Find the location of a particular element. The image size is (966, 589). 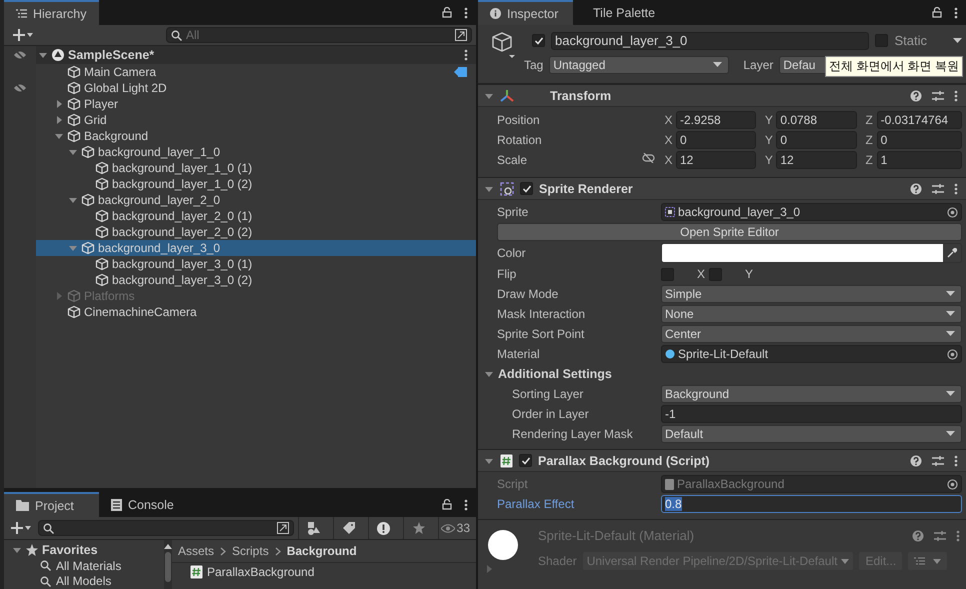

dropdown: Center is located at coordinates (811, 334).